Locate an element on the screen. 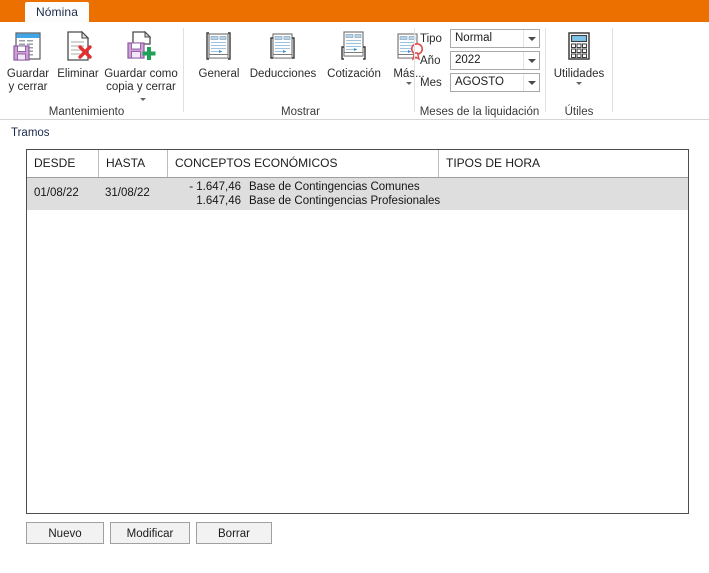 This screenshot has height=573, width=709. ribbon-group-utiles: Utilidades Útiles is located at coordinates (579, 71).